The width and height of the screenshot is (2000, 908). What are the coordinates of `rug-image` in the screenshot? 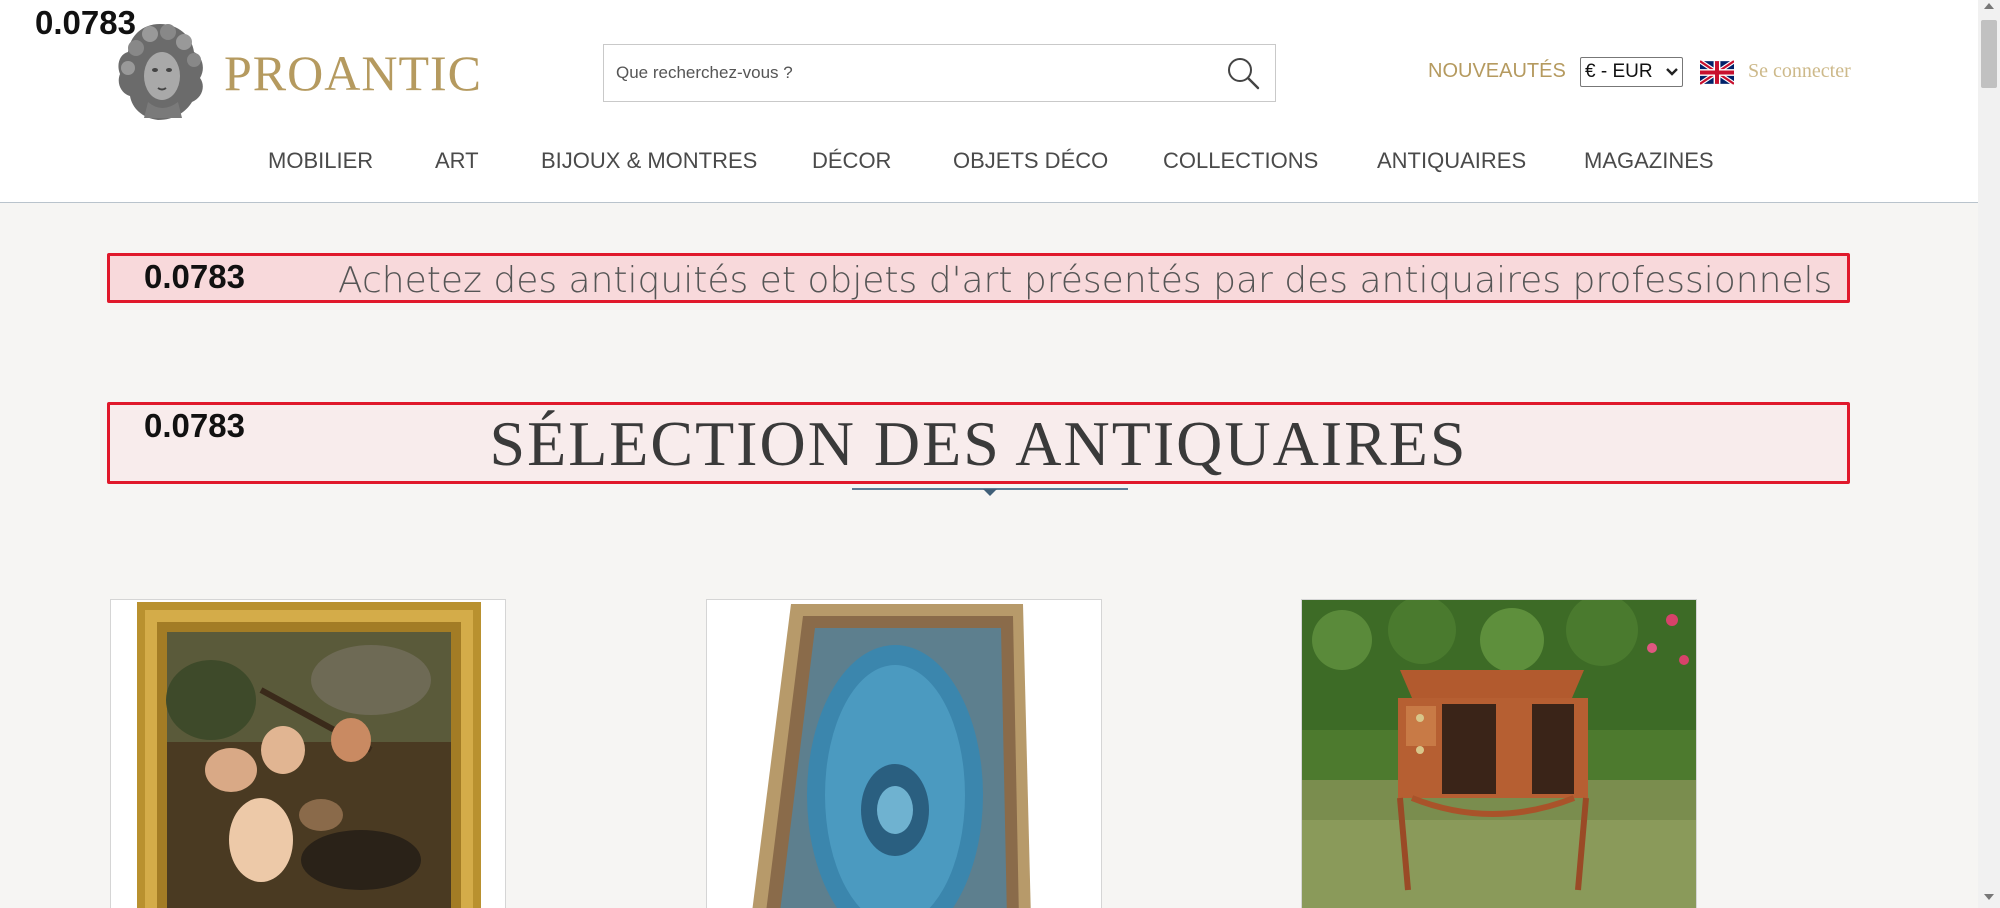 It's located at (904, 754).